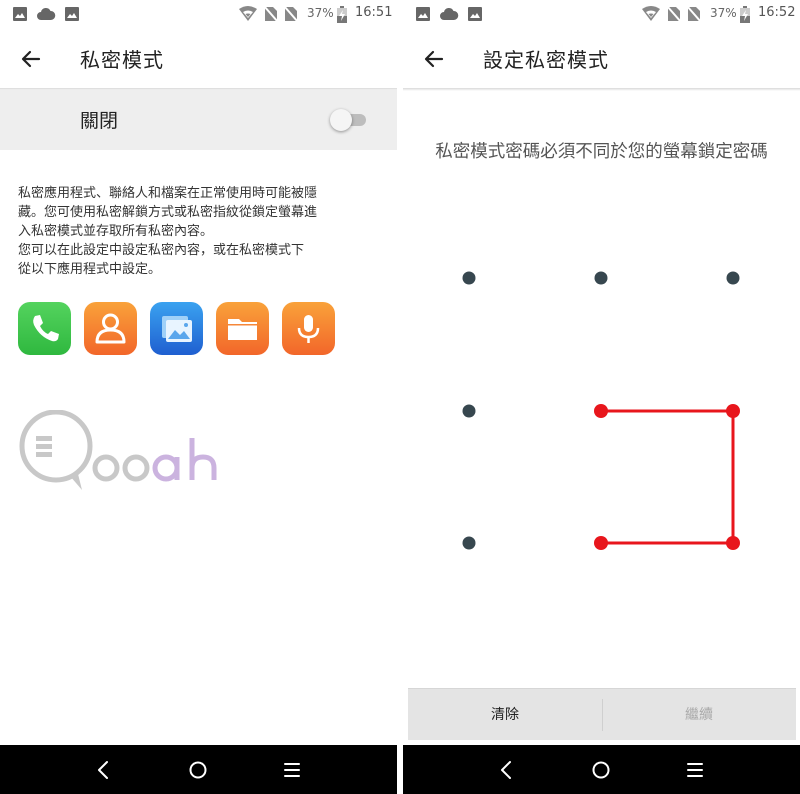 The image size is (800, 794). I want to click on pattern-hint: 私密模式密碼必須不同於您的螢幕鎖定密碼, so click(601, 152).